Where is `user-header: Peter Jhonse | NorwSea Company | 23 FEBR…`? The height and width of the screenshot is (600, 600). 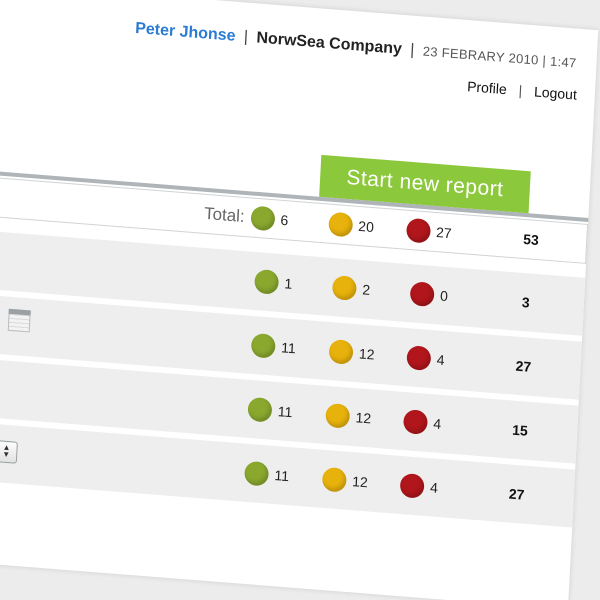
user-header: Peter Jhonse | NorwSea Company | 23 FEBR… is located at coordinates (342, 45).